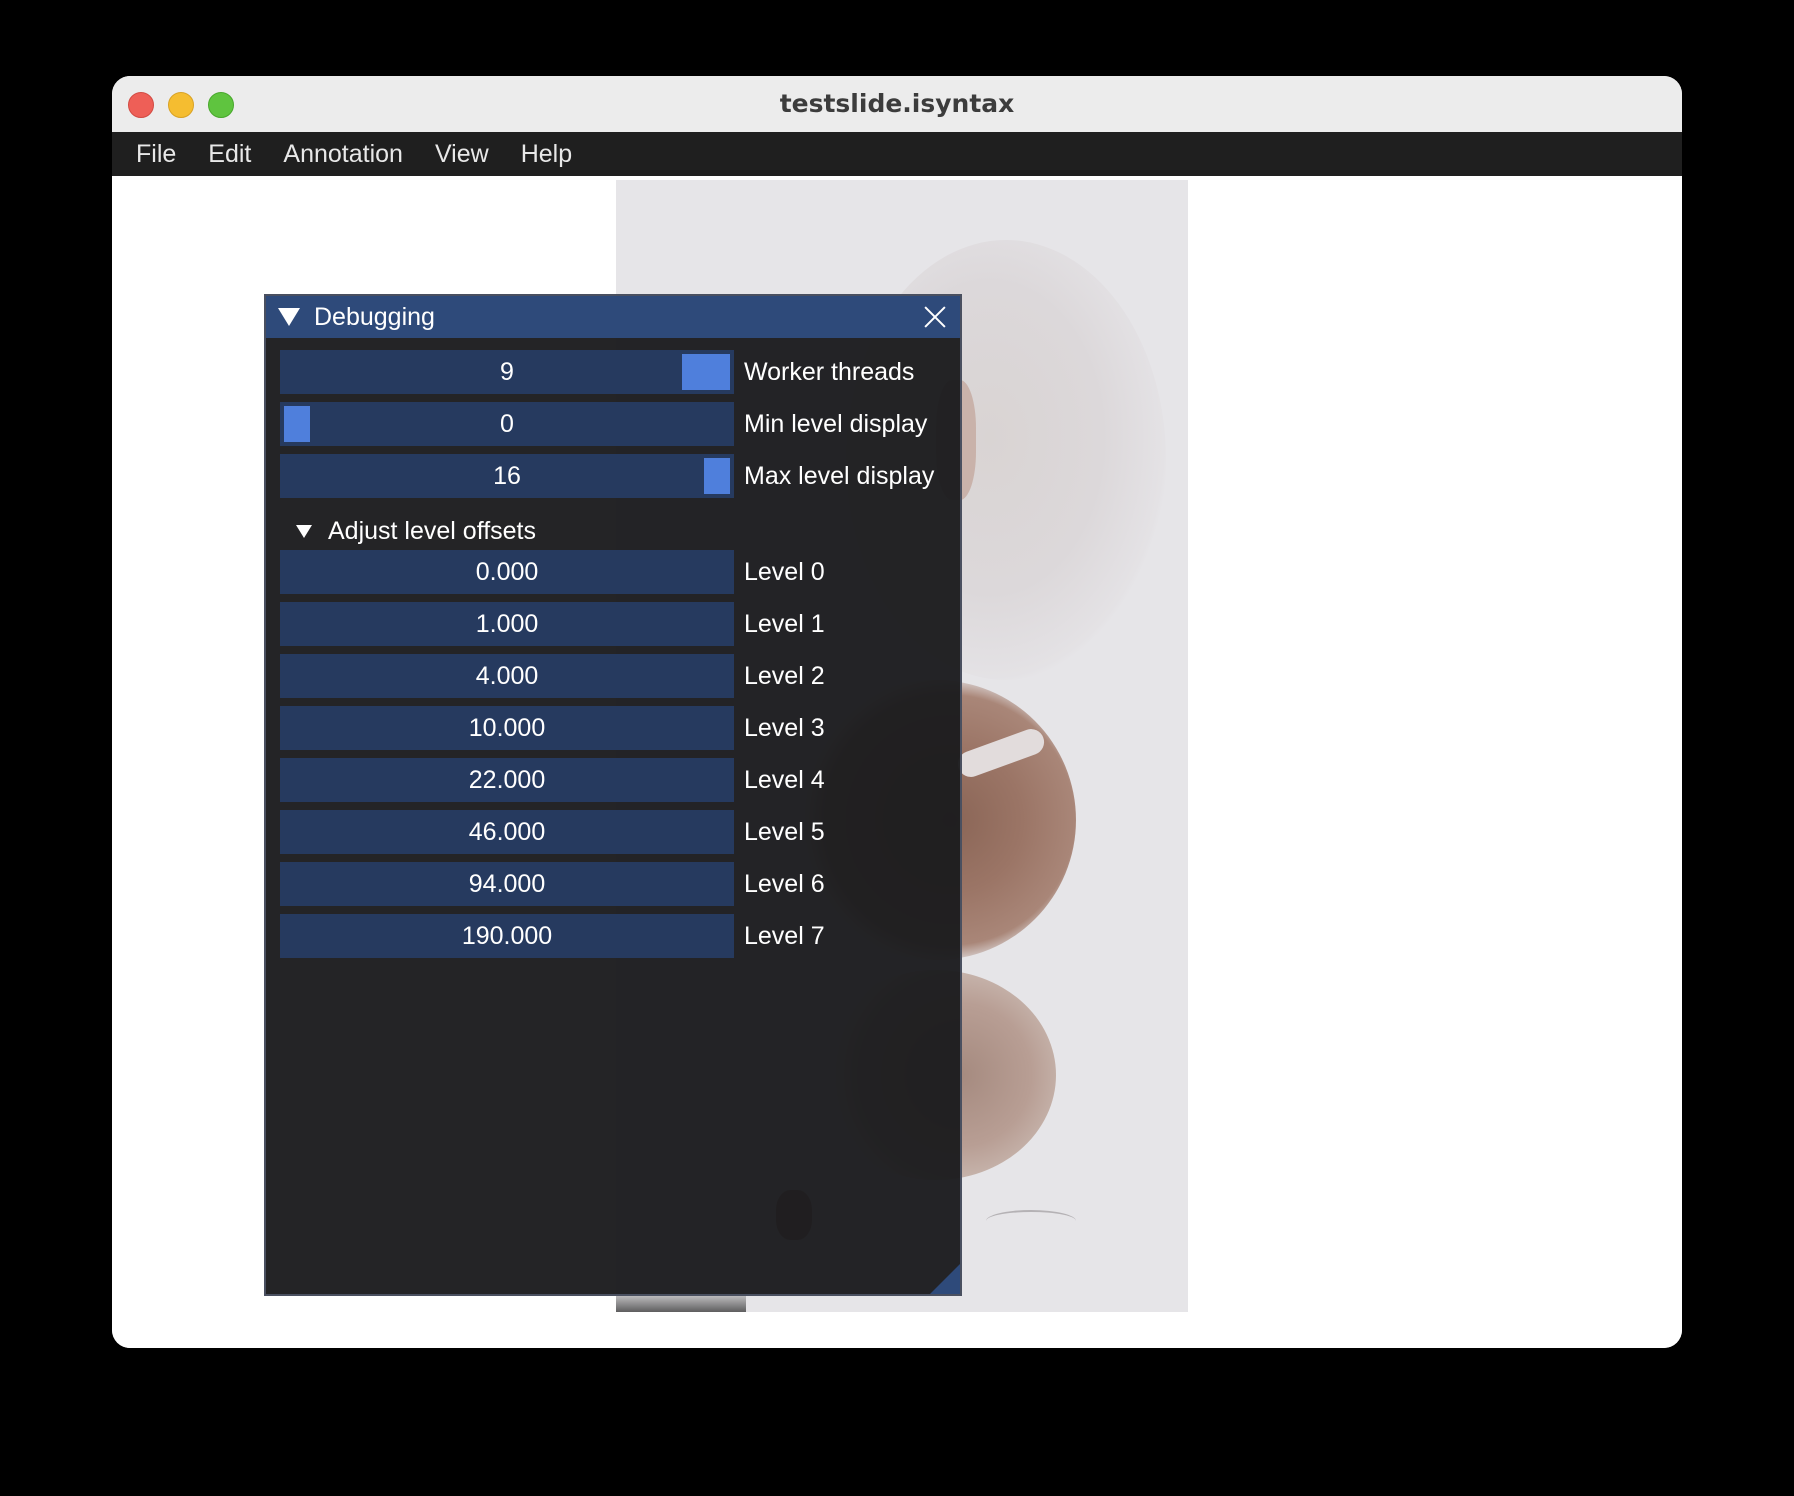  I want to click on level-row: 10.000 Level 3, so click(616, 728).